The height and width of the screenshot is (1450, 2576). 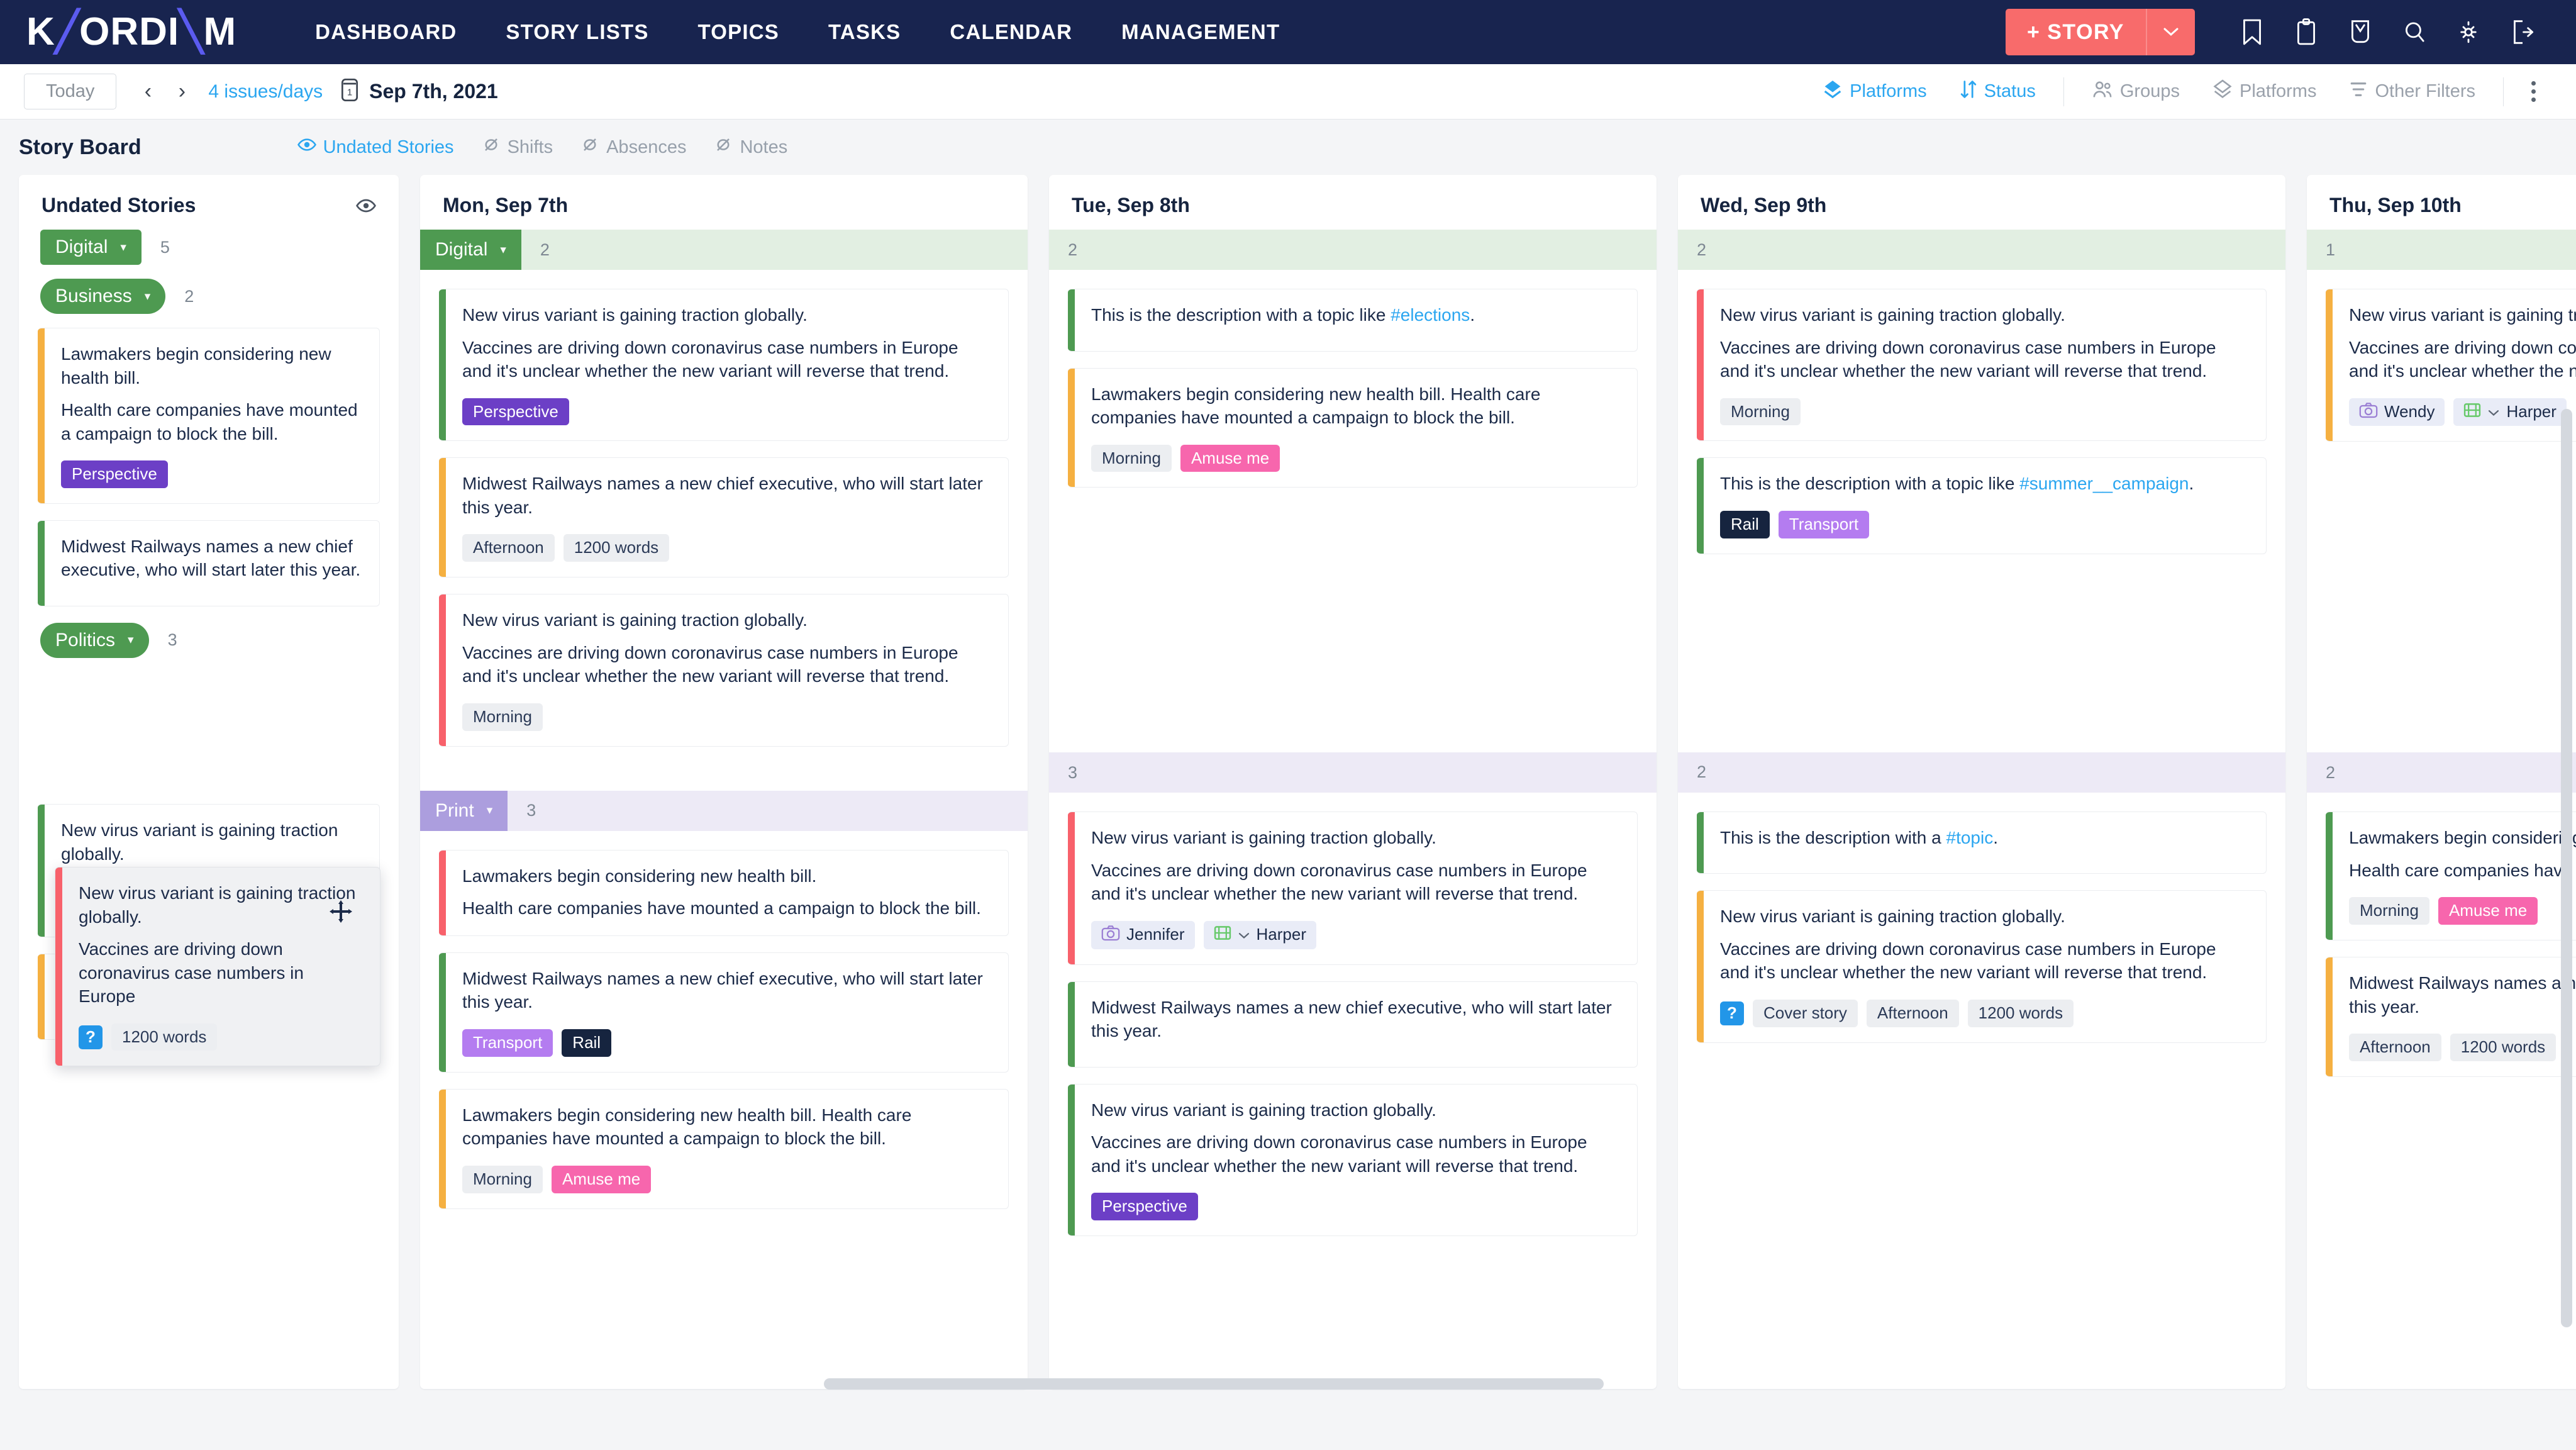 I want to click on filter-platforms: Platforms, so click(x=2264, y=92).